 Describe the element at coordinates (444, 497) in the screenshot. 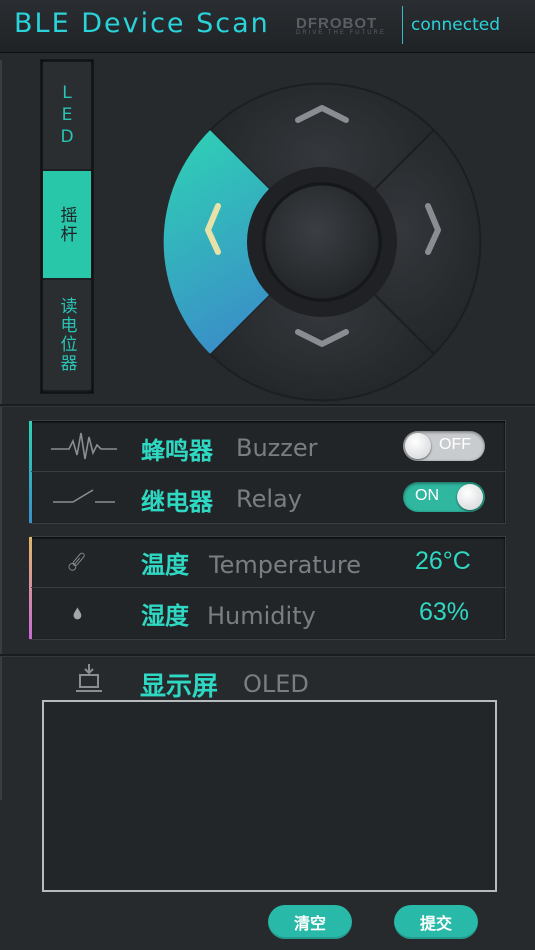

I see `relay-toggle: ON` at that location.